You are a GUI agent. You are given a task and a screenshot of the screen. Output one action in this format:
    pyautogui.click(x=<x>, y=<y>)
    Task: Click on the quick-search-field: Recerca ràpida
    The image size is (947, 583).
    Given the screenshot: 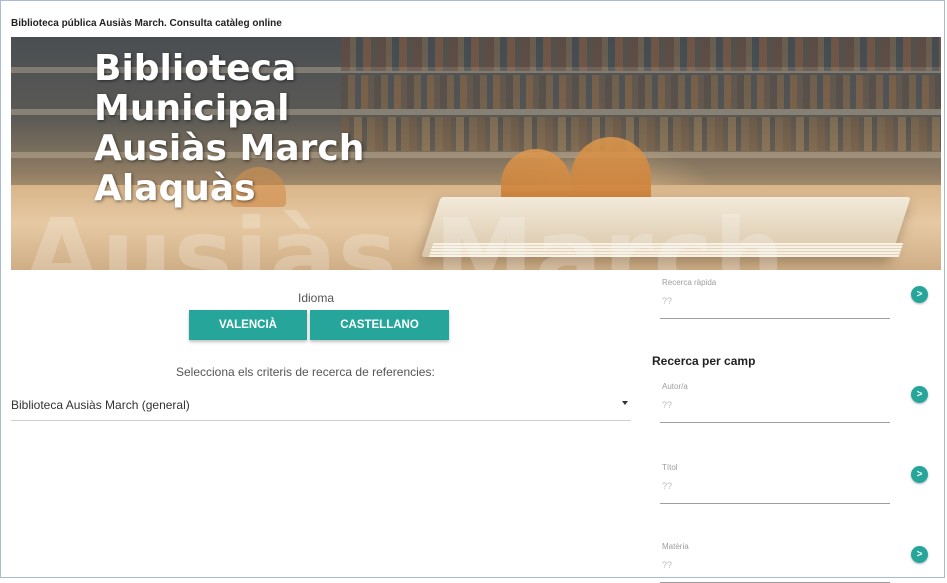 What is the action you would take?
    pyautogui.click(x=775, y=298)
    